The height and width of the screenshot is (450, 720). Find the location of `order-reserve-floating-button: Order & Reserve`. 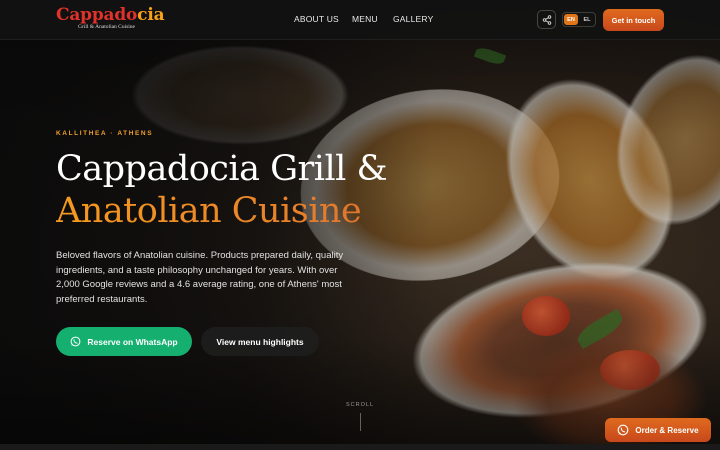

order-reserve-floating-button: Order & Reserve is located at coordinates (658, 430).